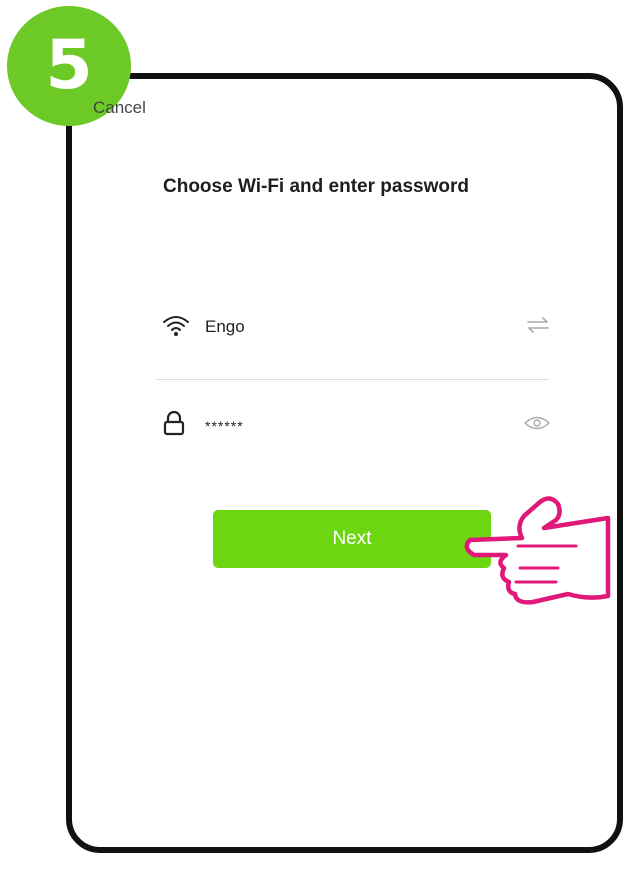 Image resolution: width=635 pixels, height=873 pixels. Describe the element at coordinates (537, 425) in the screenshot. I see `eye-icon` at that location.